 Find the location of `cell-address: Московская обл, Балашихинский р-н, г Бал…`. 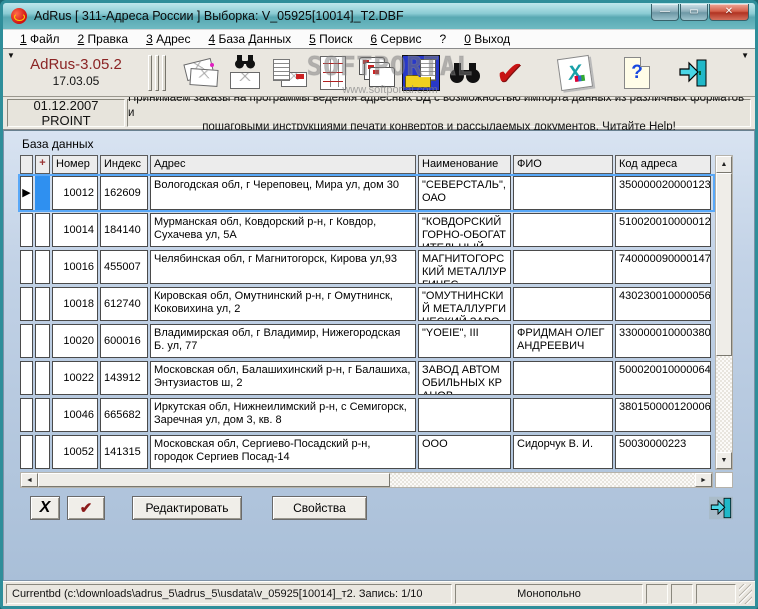

cell-address: Московская обл, Балашихинский р-н, г Бал… is located at coordinates (283, 378).